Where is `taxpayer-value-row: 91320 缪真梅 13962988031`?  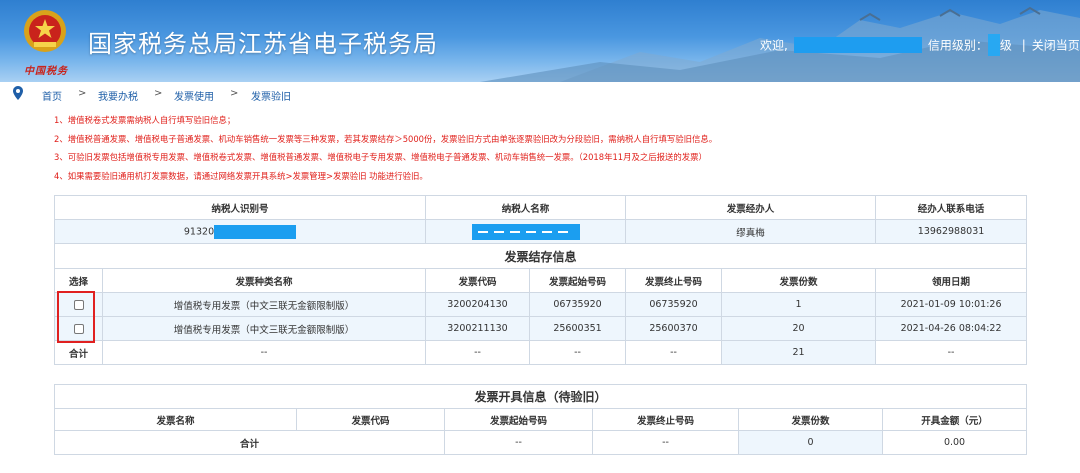 taxpayer-value-row: 91320 缪真梅 13962988031 is located at coordinates (540, 231).